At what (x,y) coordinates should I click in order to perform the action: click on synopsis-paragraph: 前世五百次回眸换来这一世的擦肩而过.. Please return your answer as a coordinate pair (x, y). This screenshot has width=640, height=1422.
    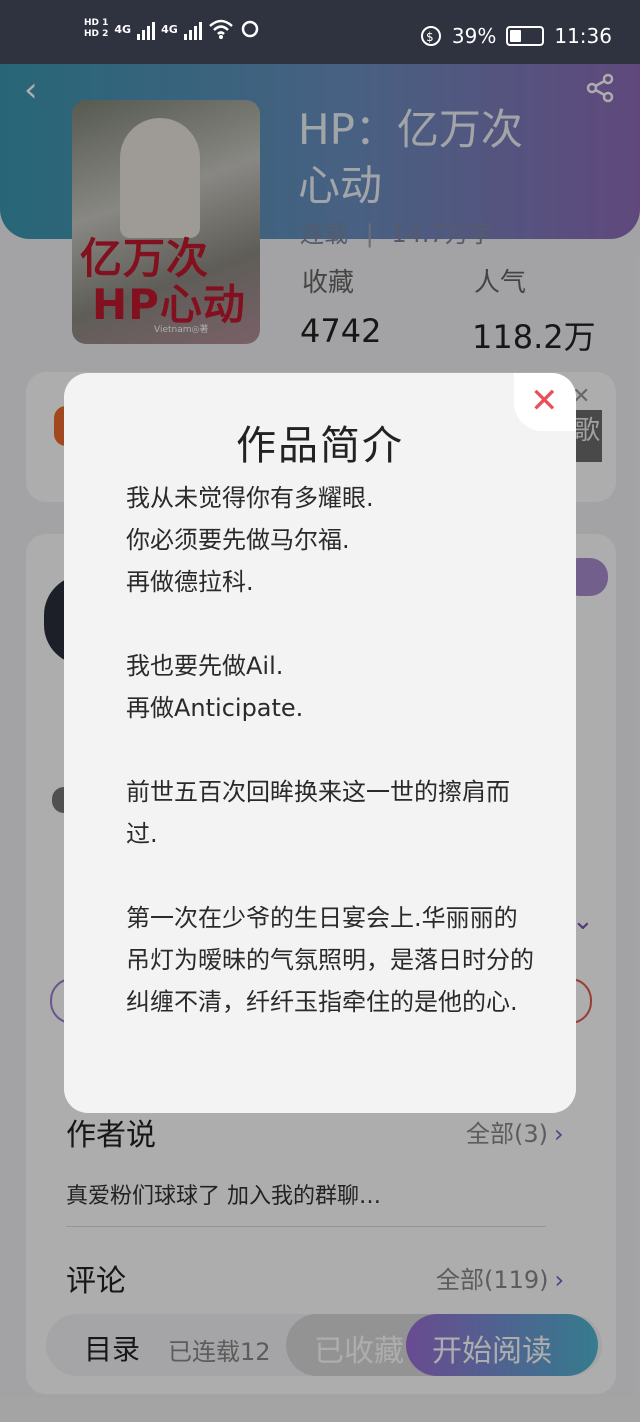
    Looking at the image, I should click on (318, 813).